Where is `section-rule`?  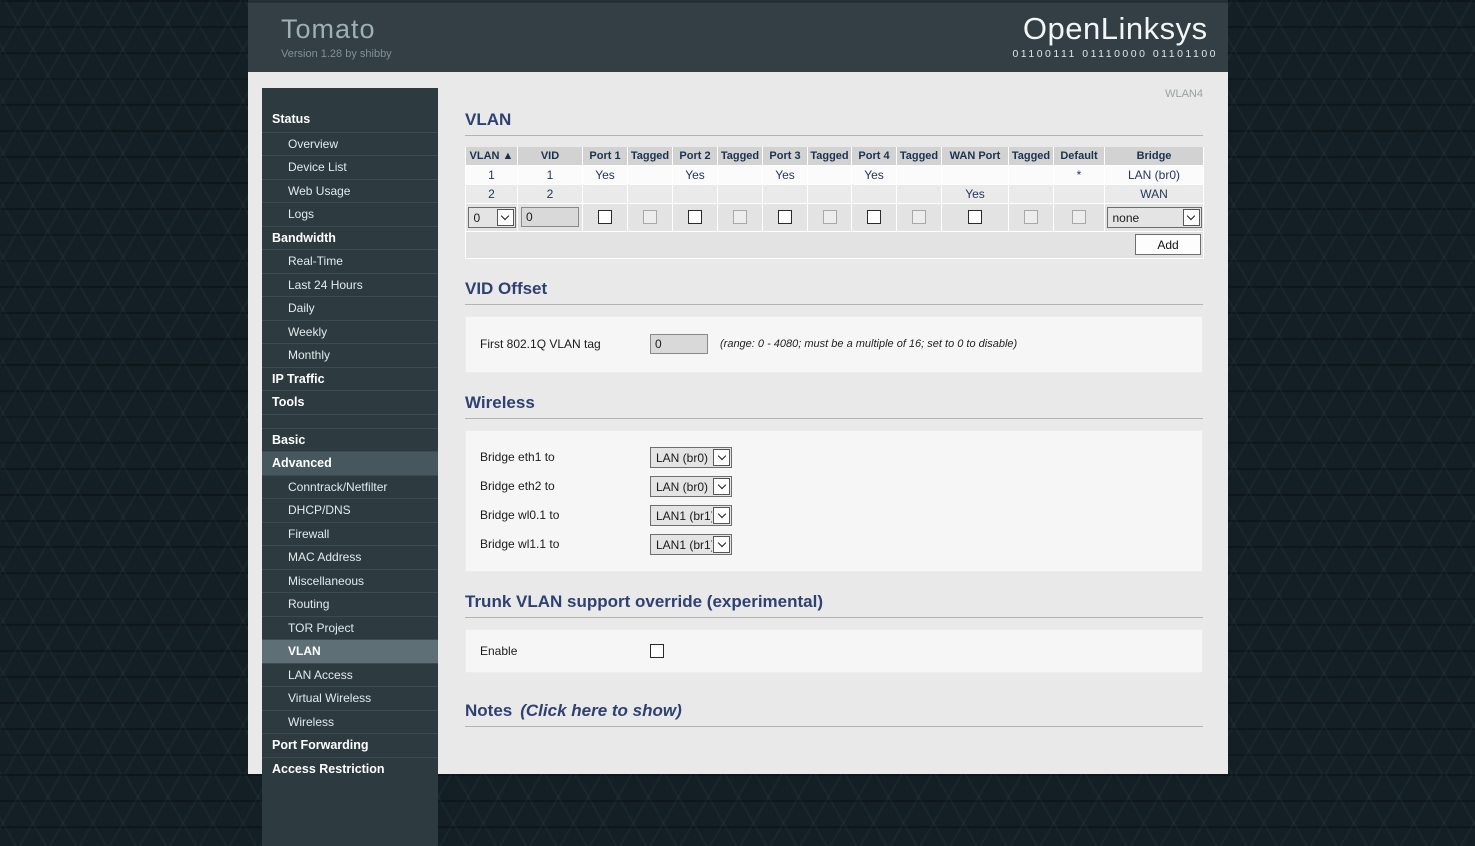
section-rule is located at coordinates (834, 726).